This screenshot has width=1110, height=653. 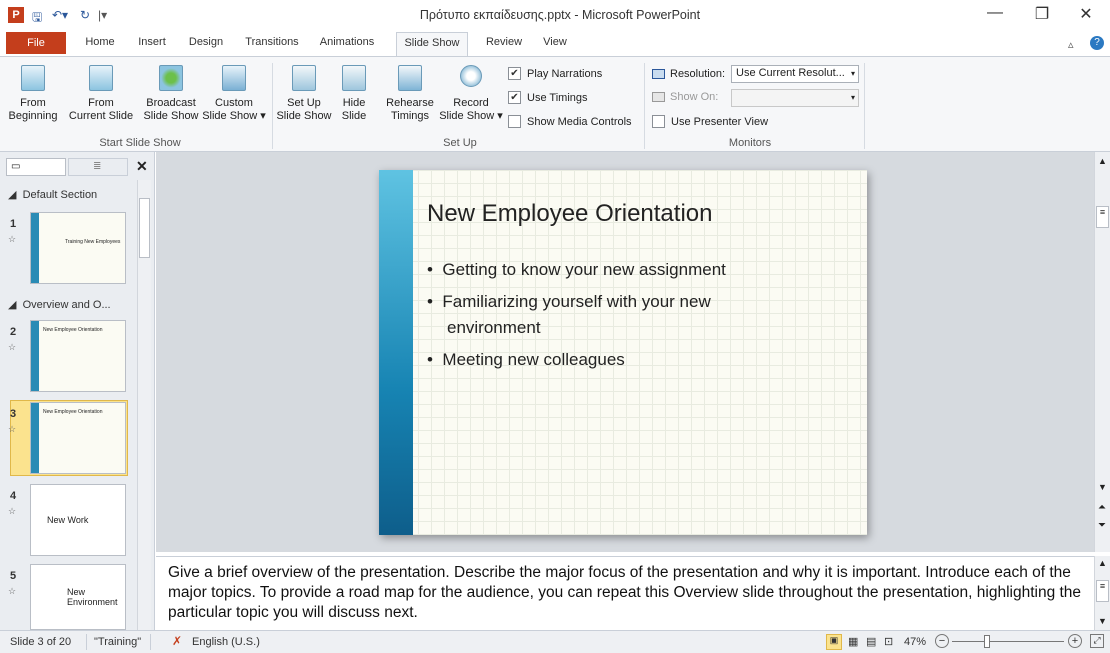 I want to click on scroll-thumb, so click(x=144, y=228).